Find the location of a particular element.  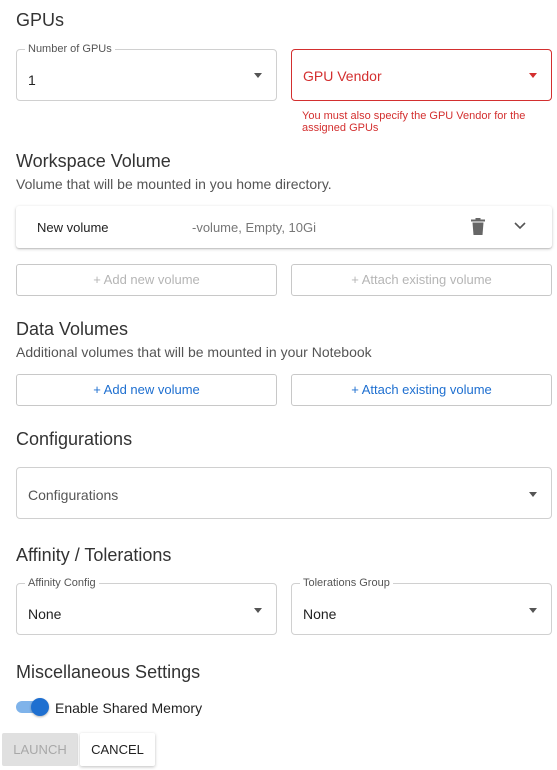

data-attach-existing-volume-button: + Attach existing volume is located at coordinates (421, 390).